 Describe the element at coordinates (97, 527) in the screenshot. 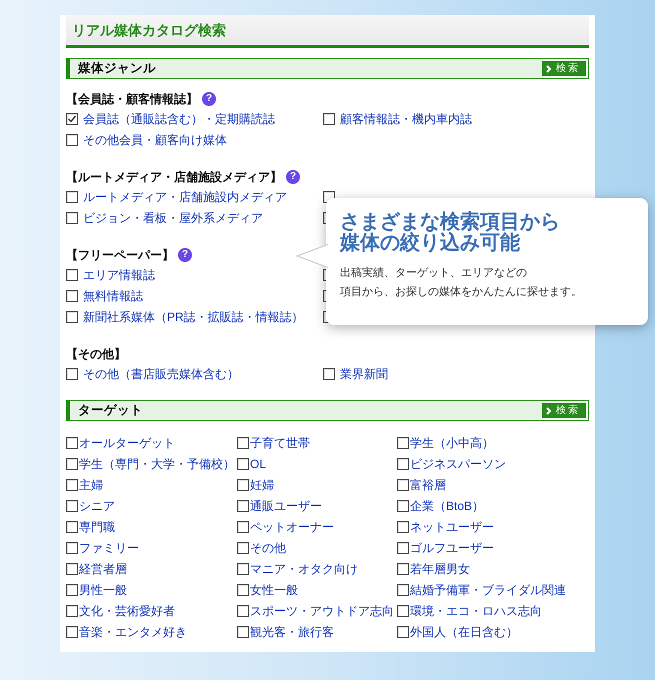

I see `checkbox-label: 専門職` at that location.